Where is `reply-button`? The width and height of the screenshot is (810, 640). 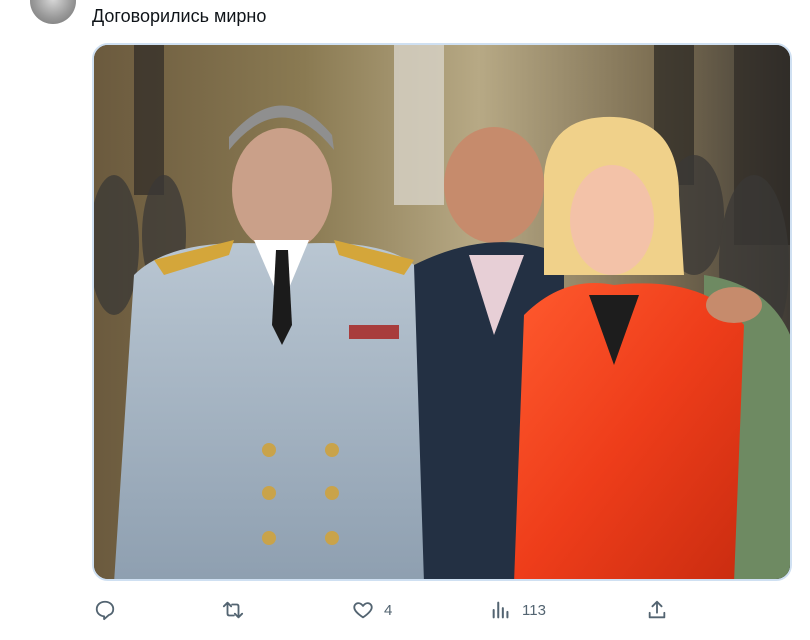
reply-button is located at coordinates (110, 610).